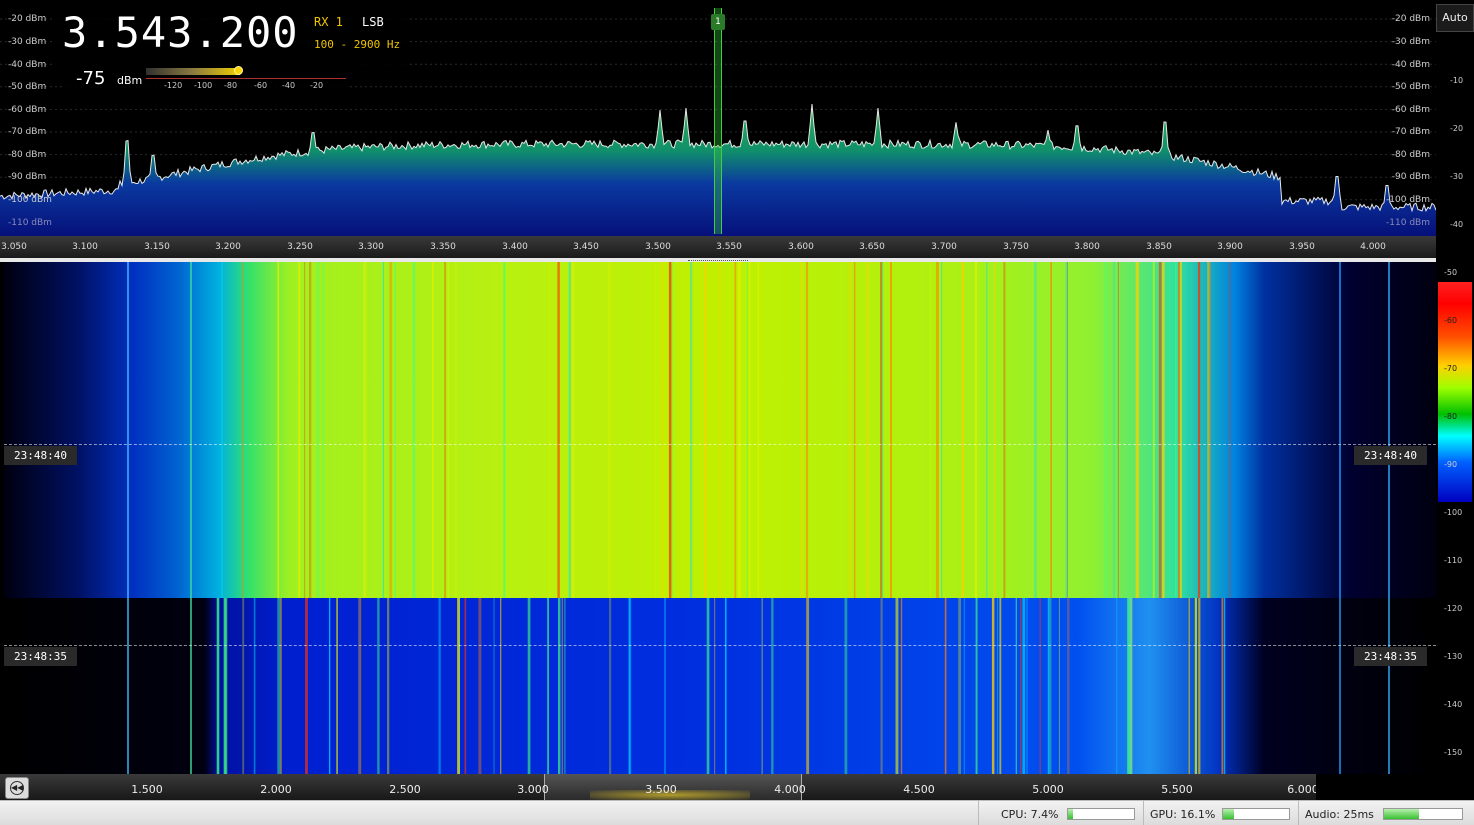 This screenshot has width=1474, height=825. What do you see at coordinates (1410, 42) in the screenshot?
I see `dbm-label-right: -30 dBm` at bounding box center [1410, 42].